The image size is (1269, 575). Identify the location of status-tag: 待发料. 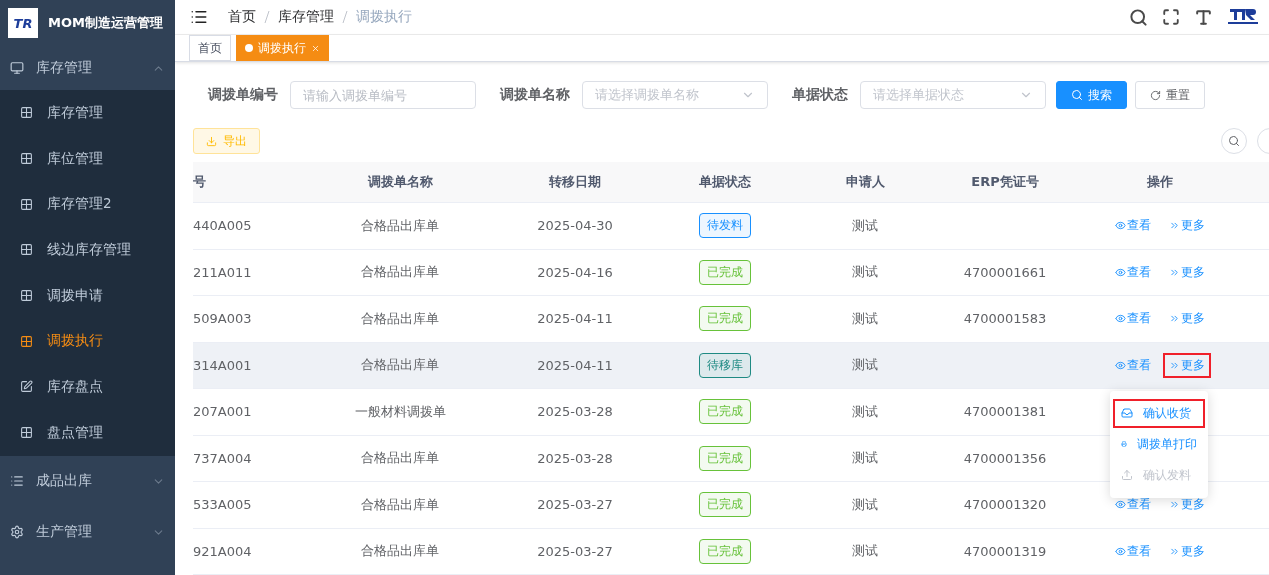
(725, 226).